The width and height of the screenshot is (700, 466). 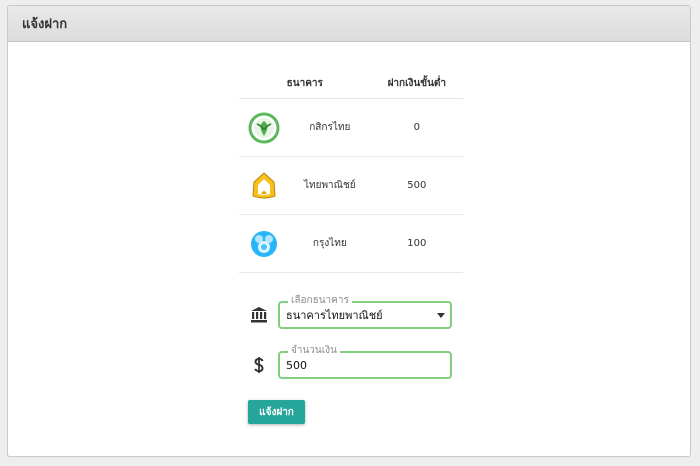 I want to click on bank-select: เลือกธนาคาร ธนาคารไทยพาณิชย์, so click(x=365, y=312).